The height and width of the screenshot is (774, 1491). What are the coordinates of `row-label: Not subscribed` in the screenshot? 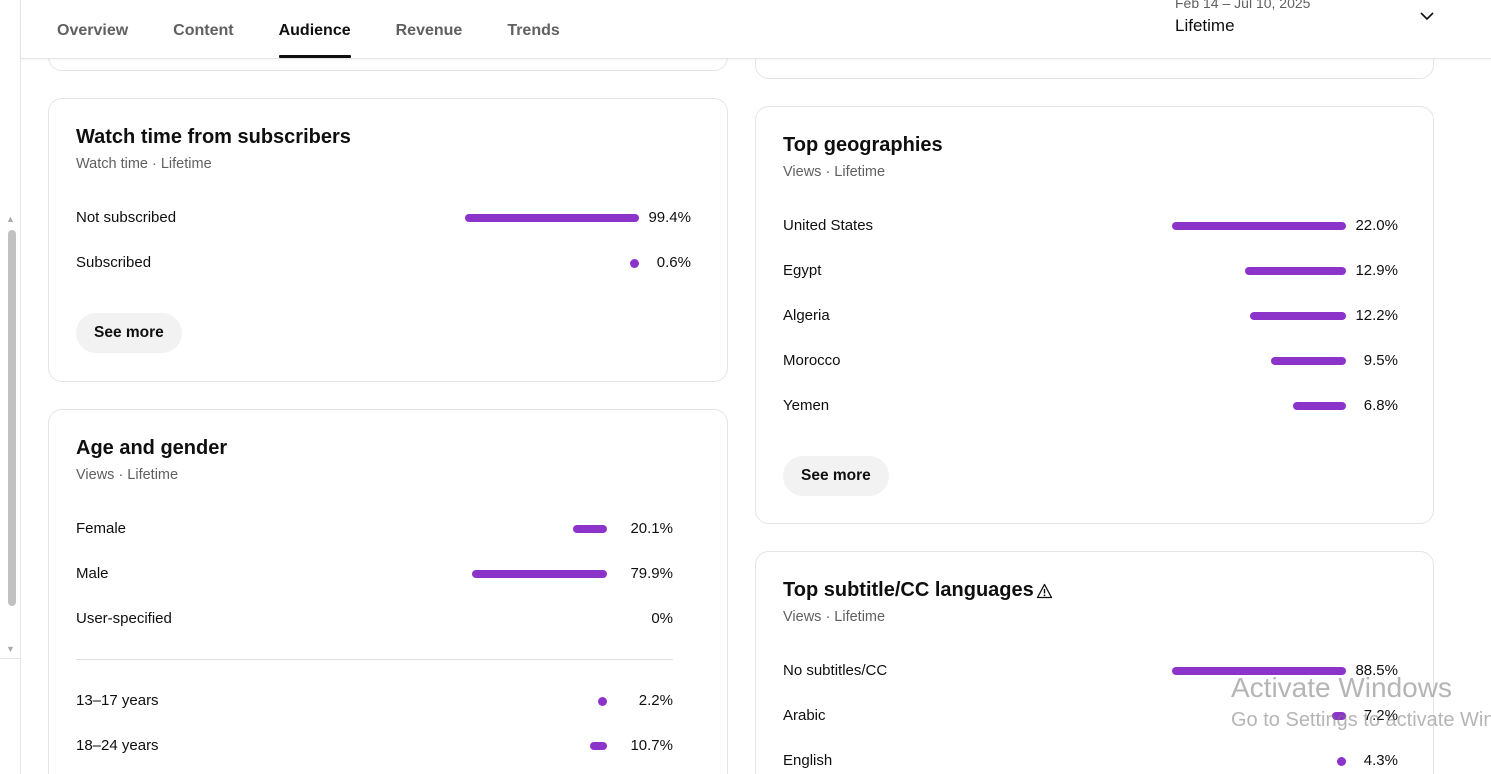 It's located at (126, 217).